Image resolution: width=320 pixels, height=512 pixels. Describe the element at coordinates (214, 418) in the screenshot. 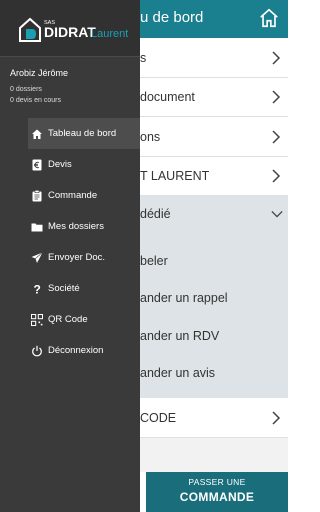

I see `qr-code-row: CODE` at that location.